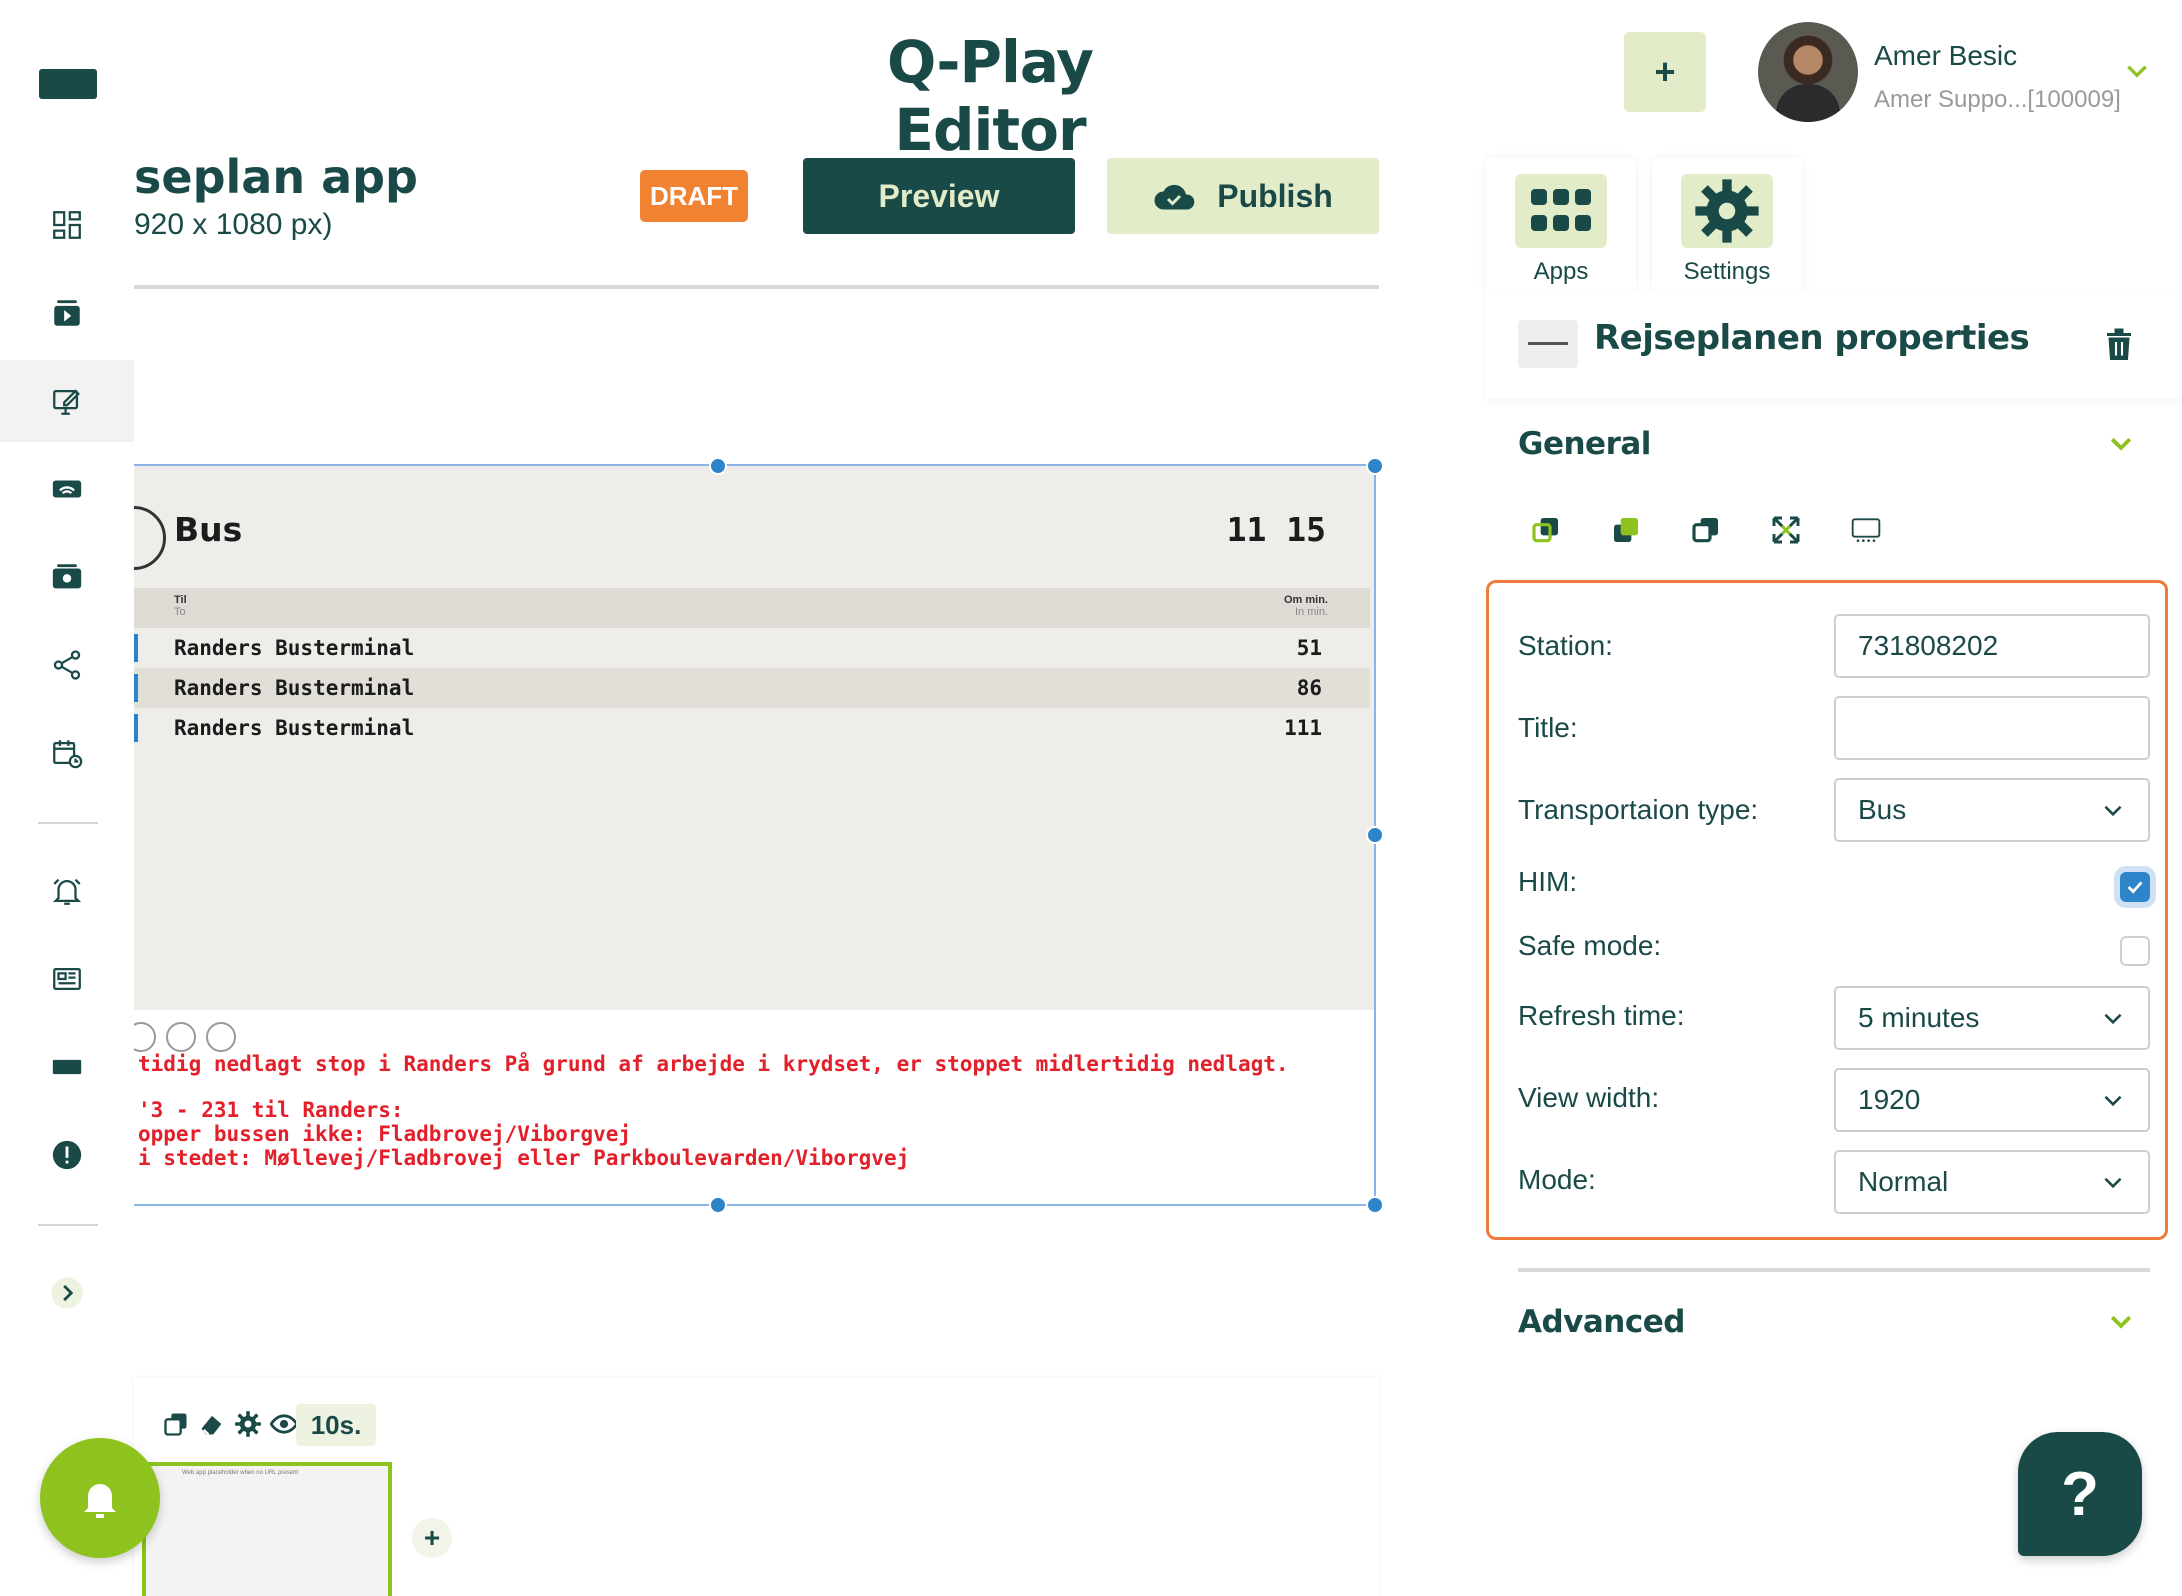 Image resolution: width=2182 pixels, height=1596 pixels. I want to click on transport-type-select: Bus, so click(1992, 810).